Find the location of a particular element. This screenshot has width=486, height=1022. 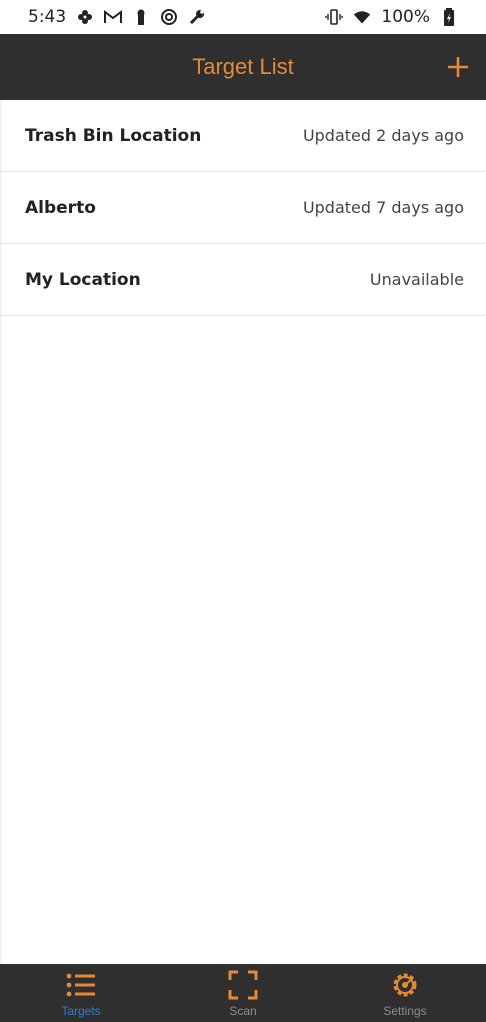

tab-targets: Targets is located at coordinates (81, 993).